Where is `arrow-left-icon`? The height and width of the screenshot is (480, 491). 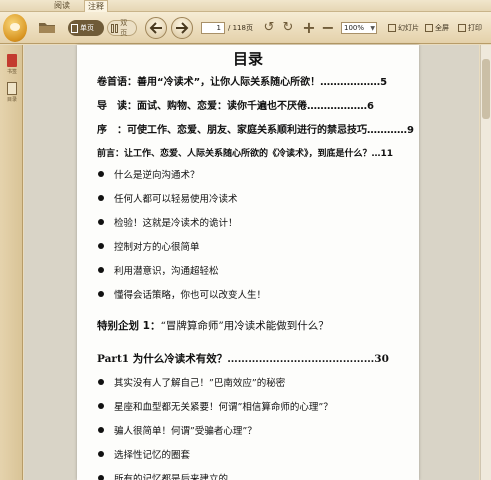
arrow-left-icon is located at coordinates (155, 28).